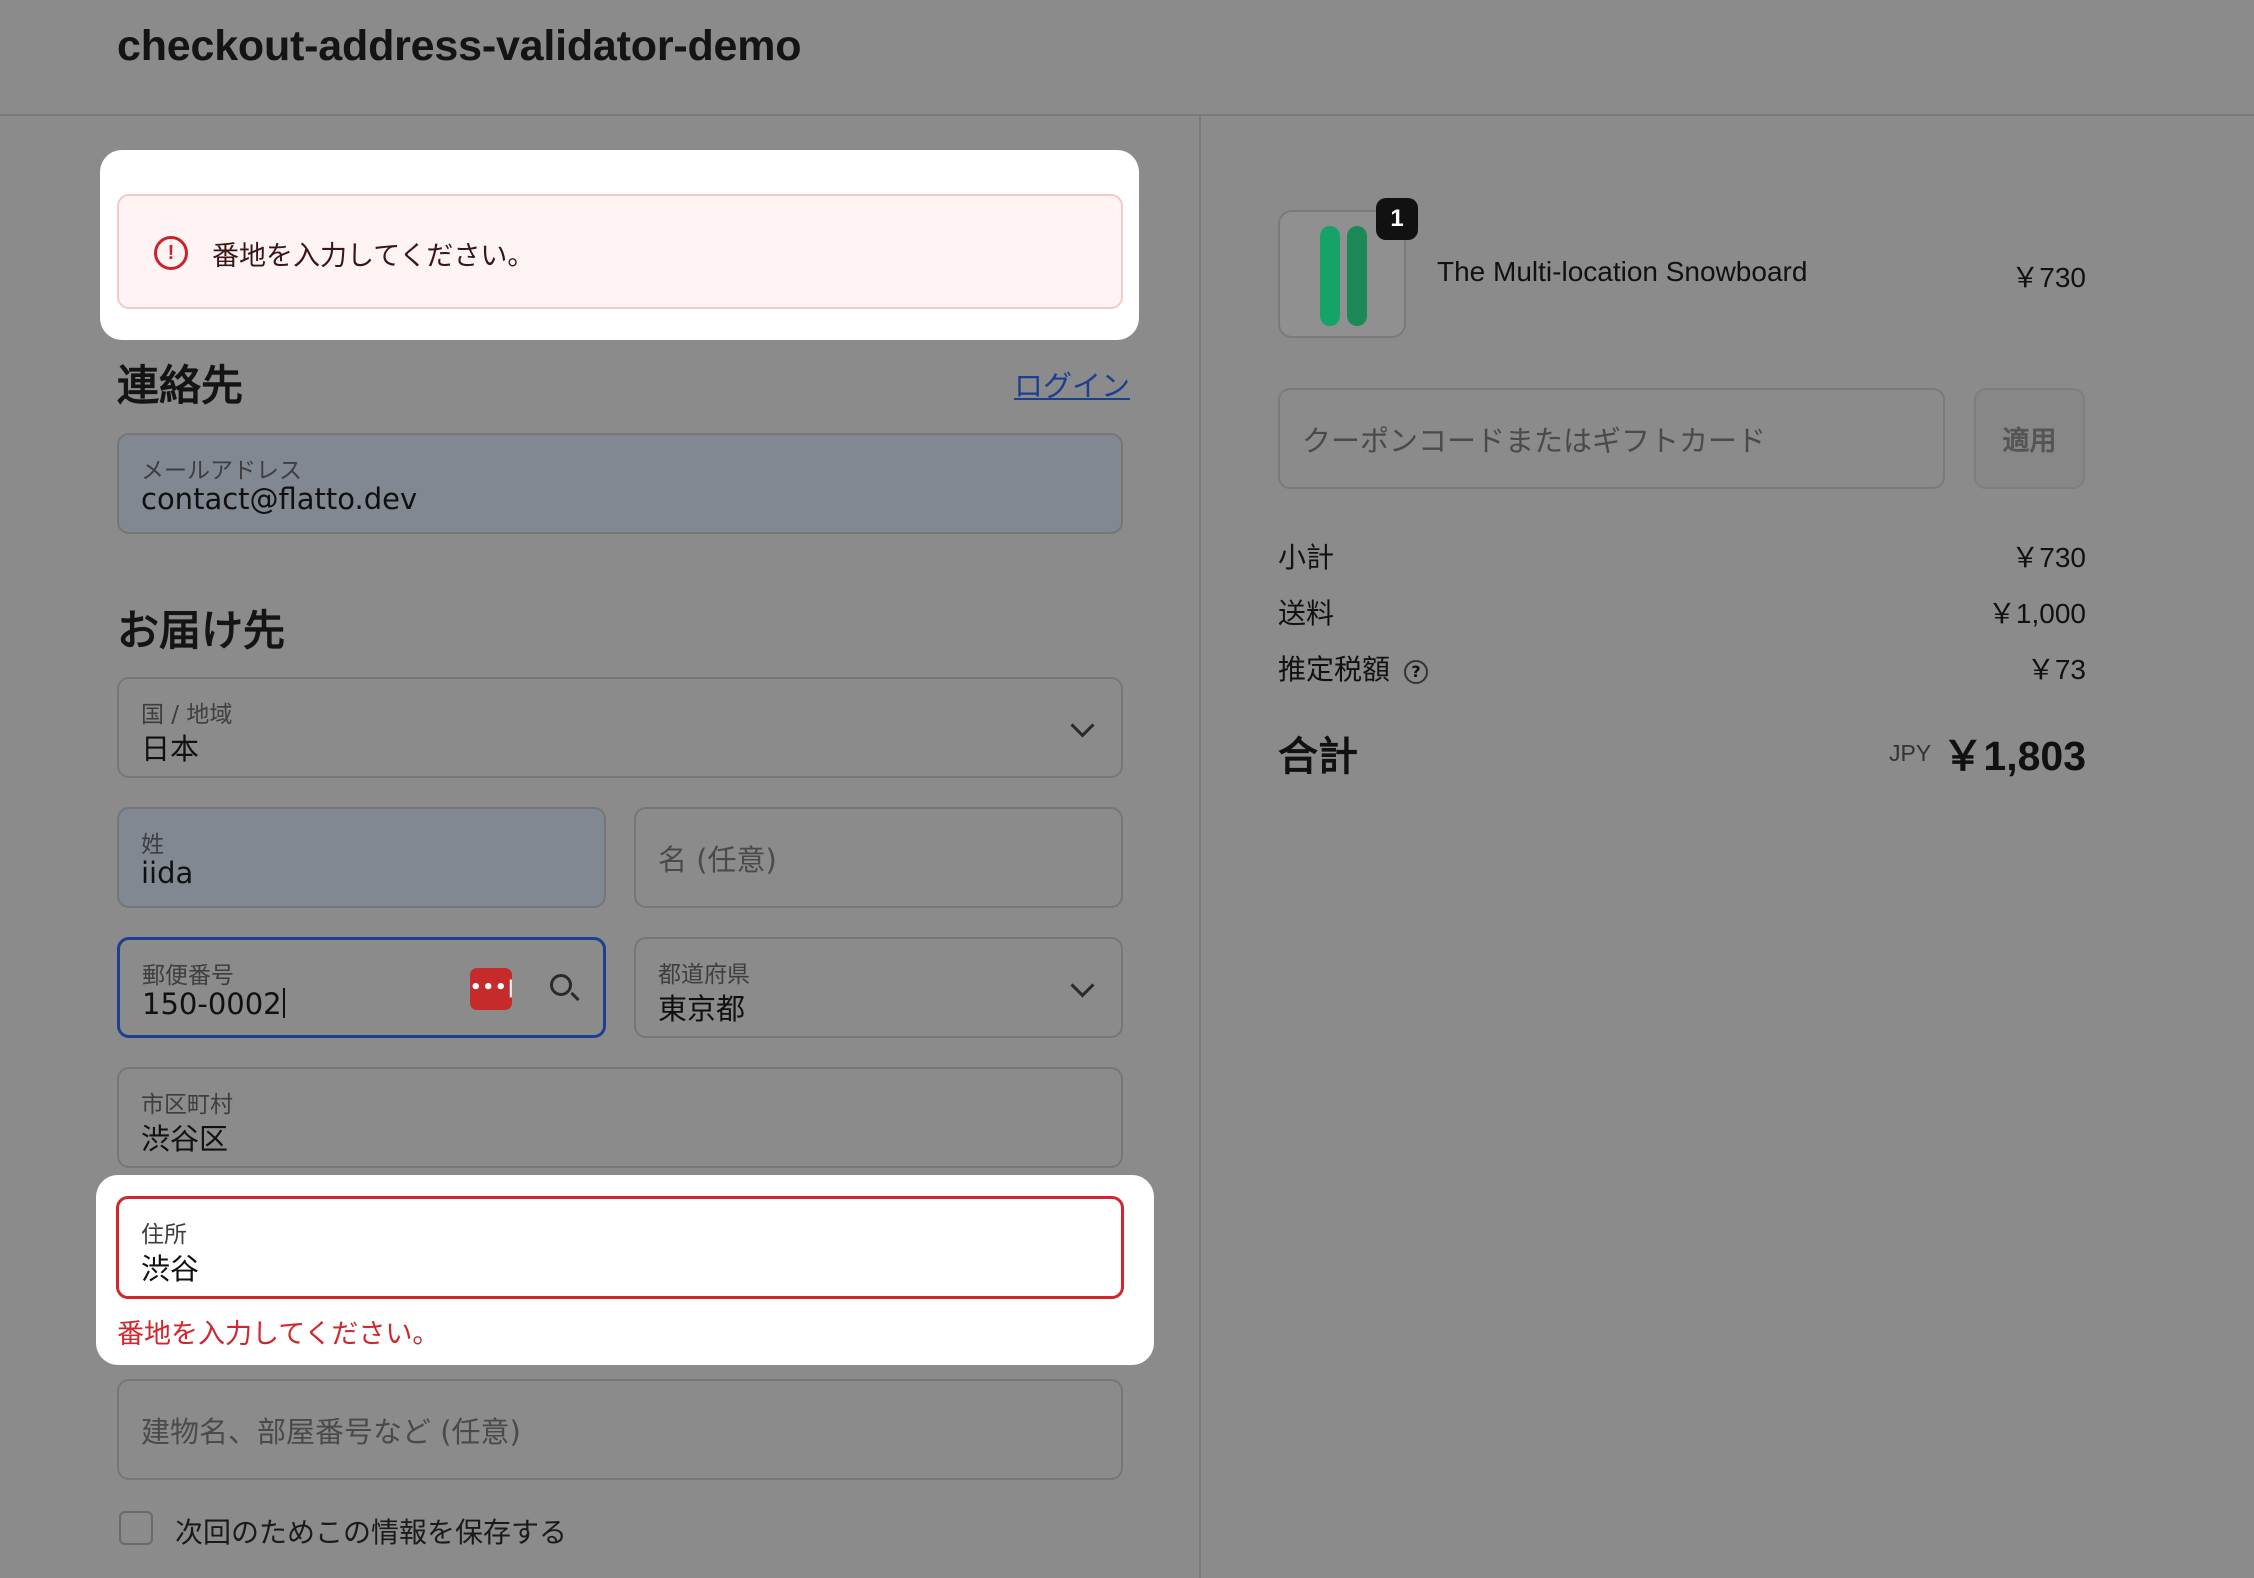 Image resolution: width=2254 pixels, height=1578 pixels. What do you see at coordinates (152, 845) in the screenshot?
I see `last-name-label: 姓` at bounding box center [152, 845].